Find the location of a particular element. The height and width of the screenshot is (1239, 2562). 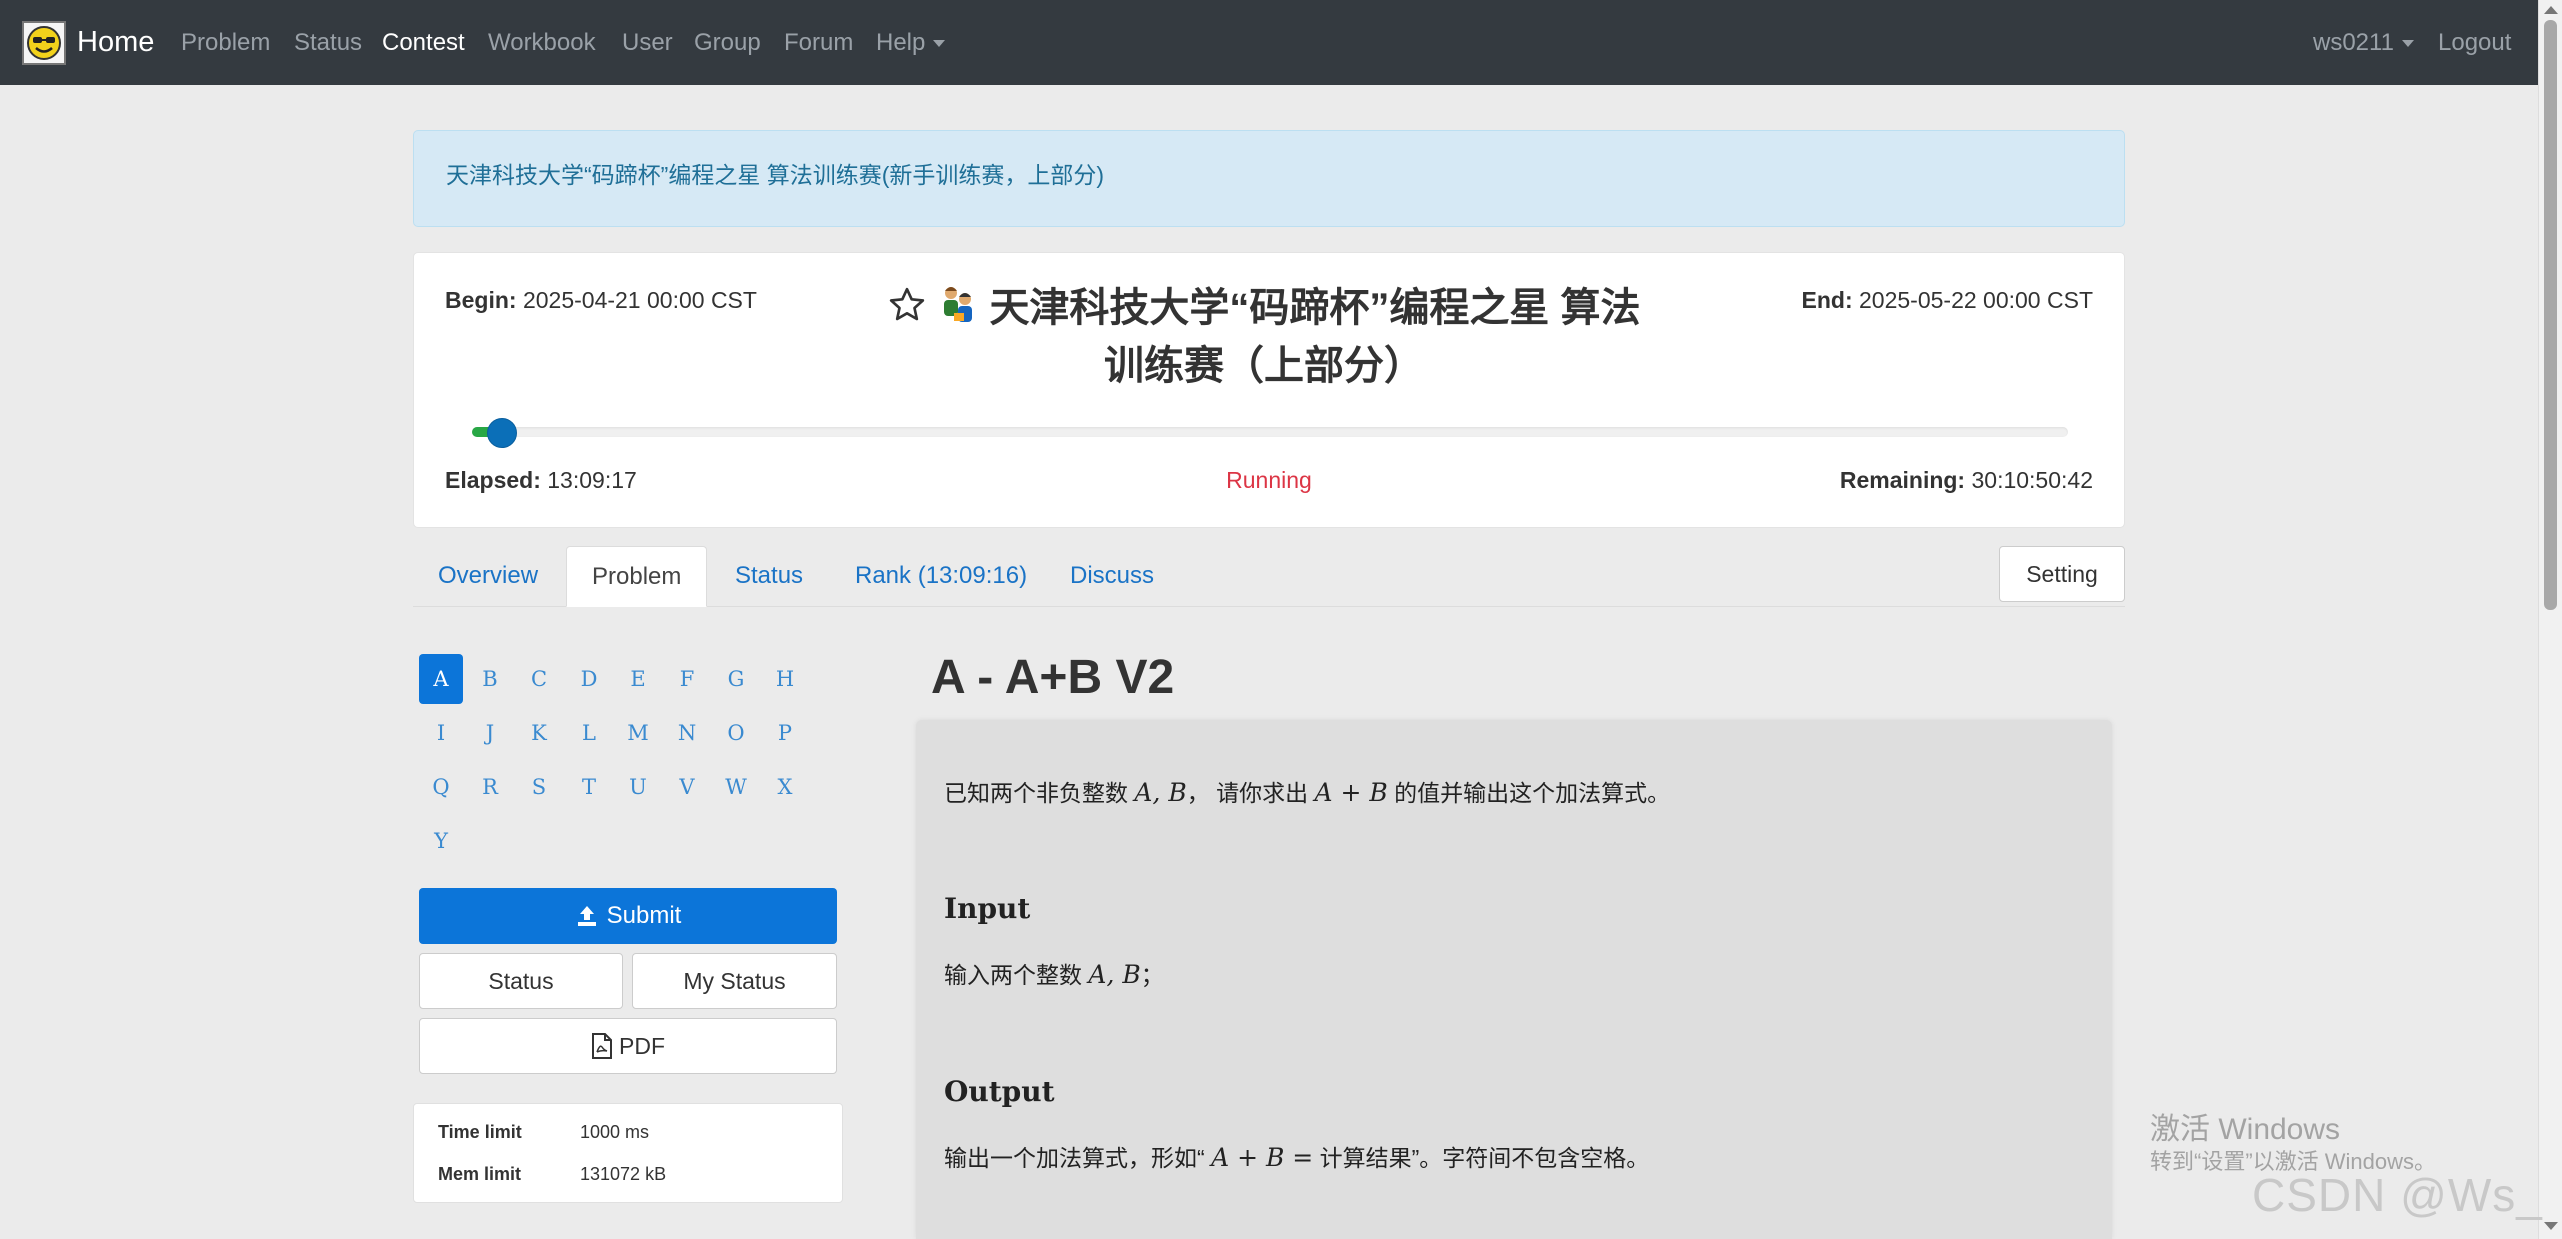

output-heading: Output is located at coordinates (999, 1091).